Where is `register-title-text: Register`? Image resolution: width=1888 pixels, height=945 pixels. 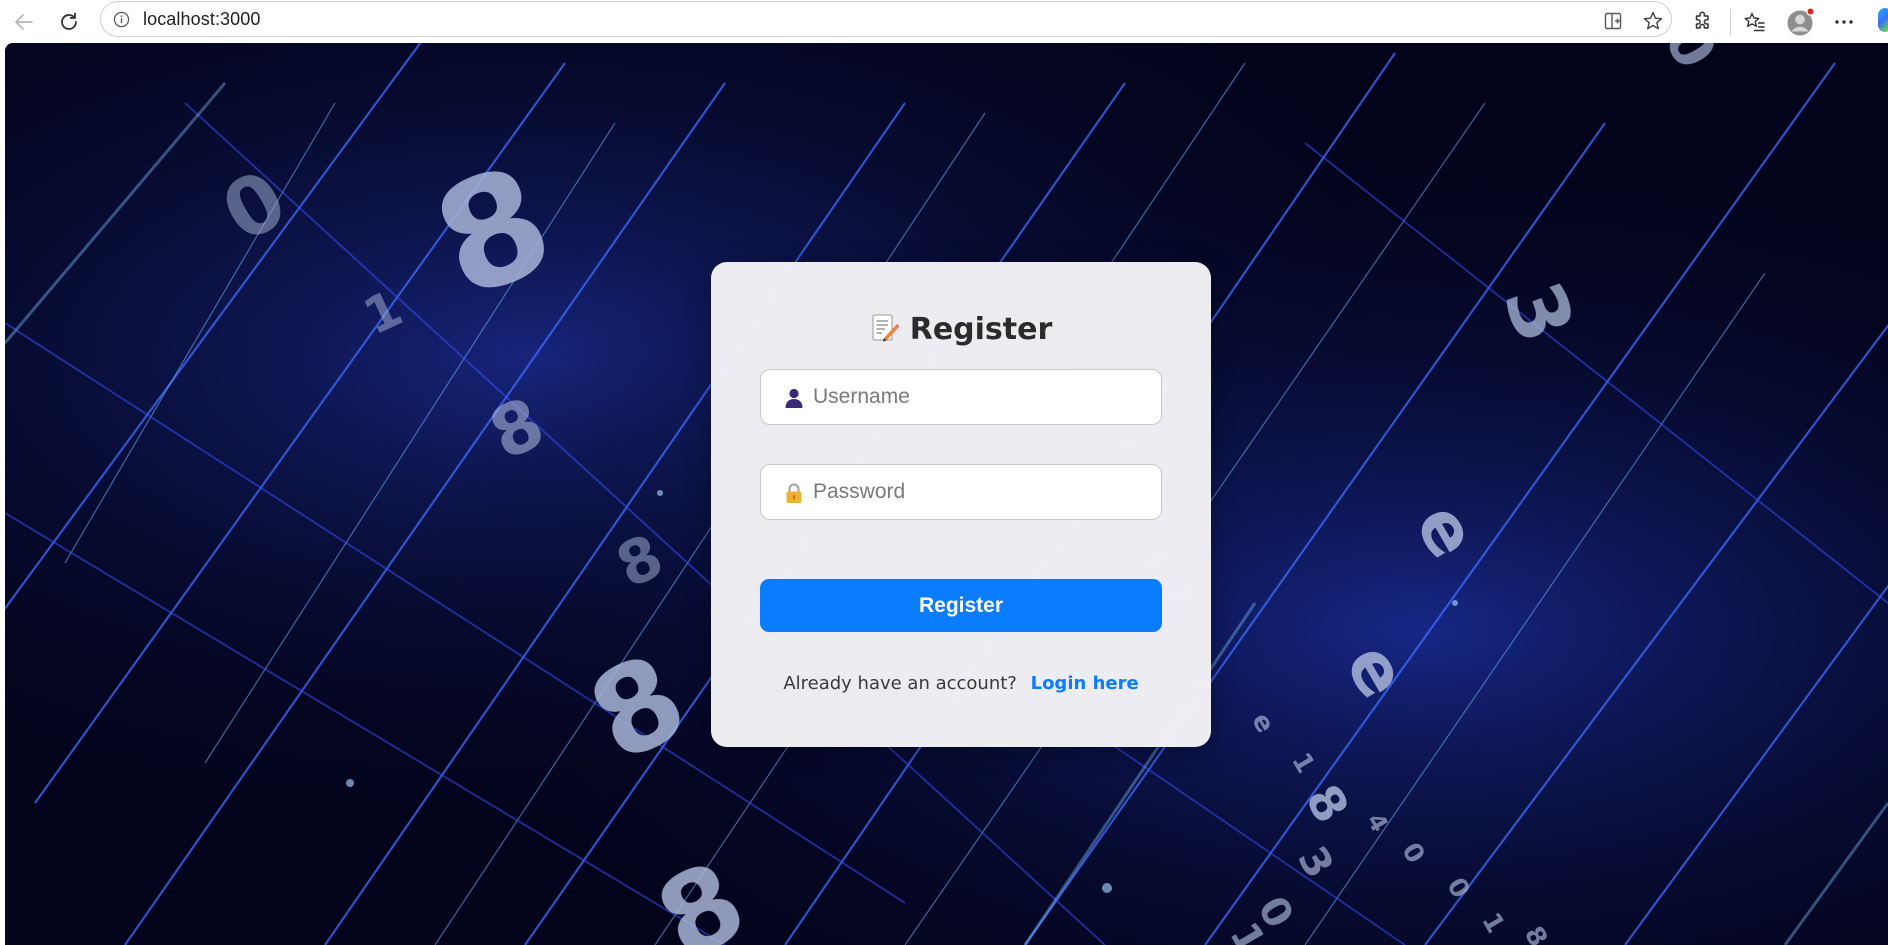 register-title-text: Register is located at coordinates (981, 329).